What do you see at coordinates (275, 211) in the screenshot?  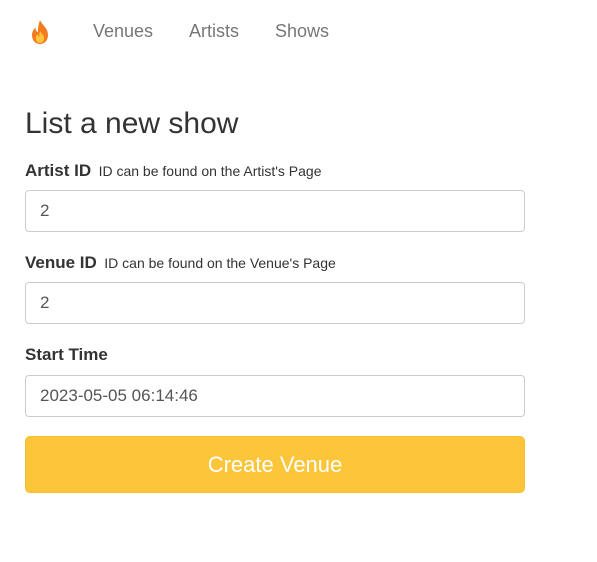 I see `artist-id-input` at bounding box center [275, 211].